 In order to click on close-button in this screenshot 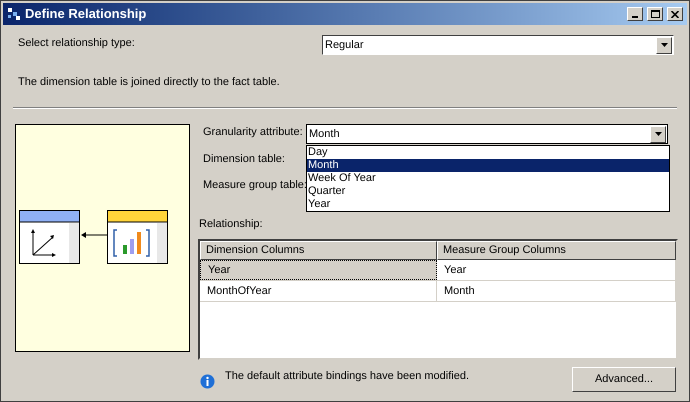, I will do `click(675, 14)`.